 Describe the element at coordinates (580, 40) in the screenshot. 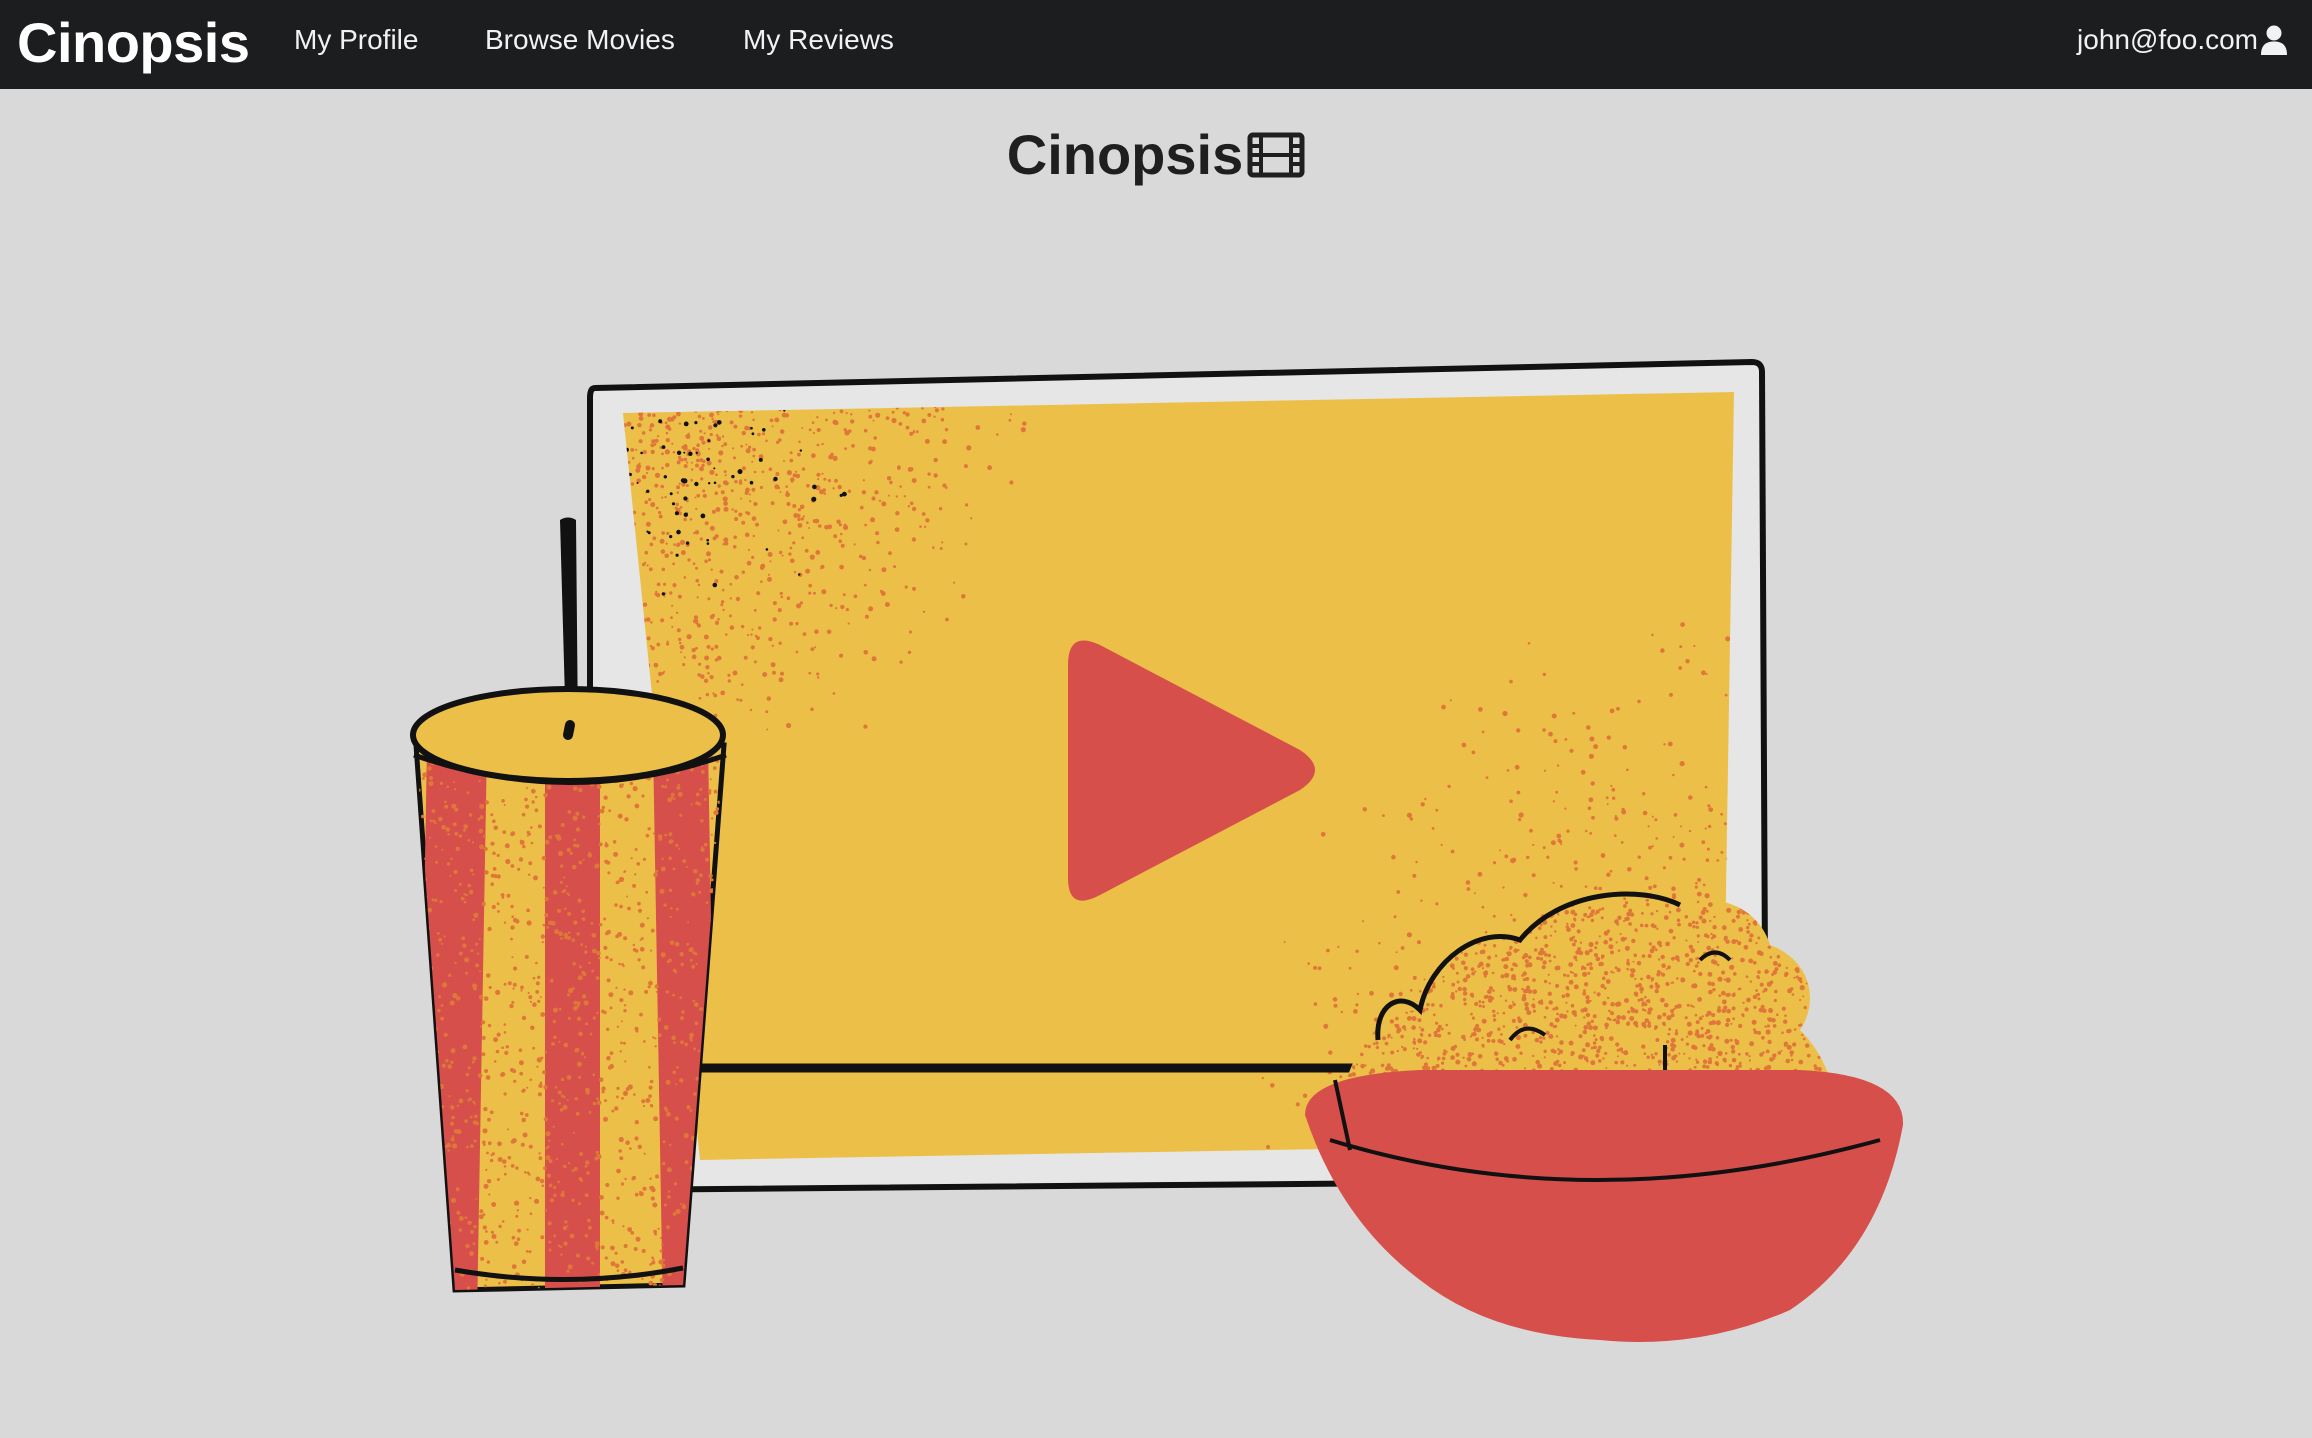

I see `nav-link-browse-movies: Browse Movies` at that location.